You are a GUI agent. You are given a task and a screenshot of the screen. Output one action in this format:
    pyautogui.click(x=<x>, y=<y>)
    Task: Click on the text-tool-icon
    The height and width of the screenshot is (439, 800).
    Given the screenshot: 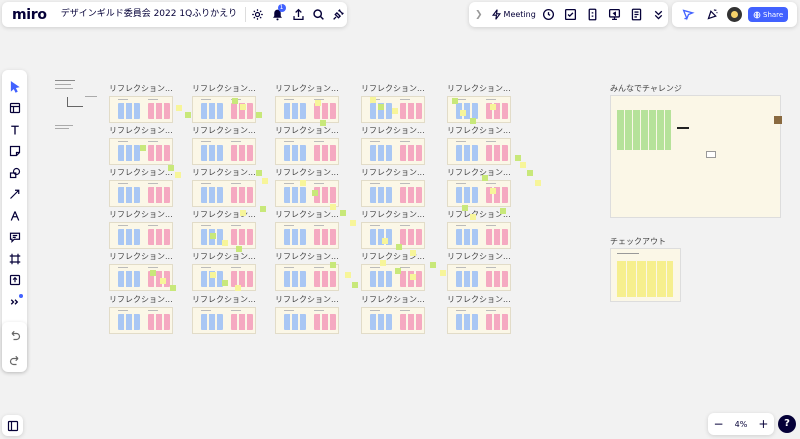 What is the action you would take?
    pyautogui.click(x=14, y=129)
    